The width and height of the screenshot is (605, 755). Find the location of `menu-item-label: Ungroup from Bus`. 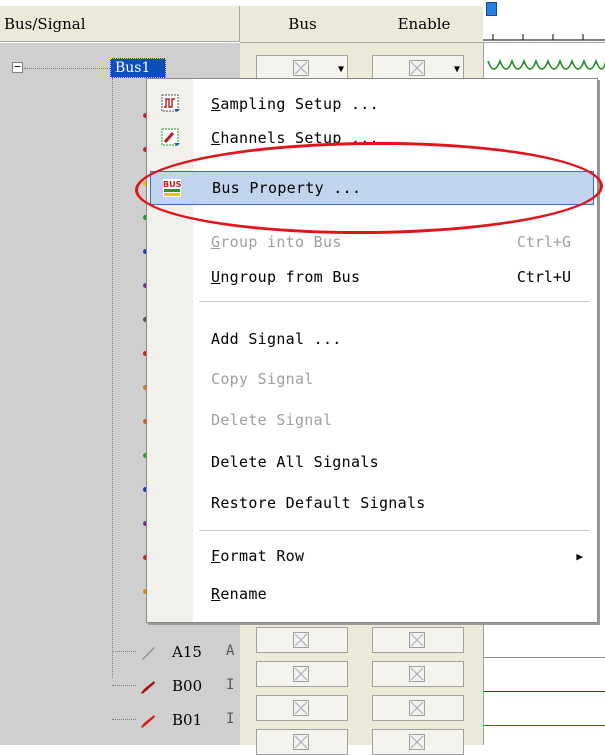

menu-item-label: Ungroup from Bus is located at coordinates (286, 277).